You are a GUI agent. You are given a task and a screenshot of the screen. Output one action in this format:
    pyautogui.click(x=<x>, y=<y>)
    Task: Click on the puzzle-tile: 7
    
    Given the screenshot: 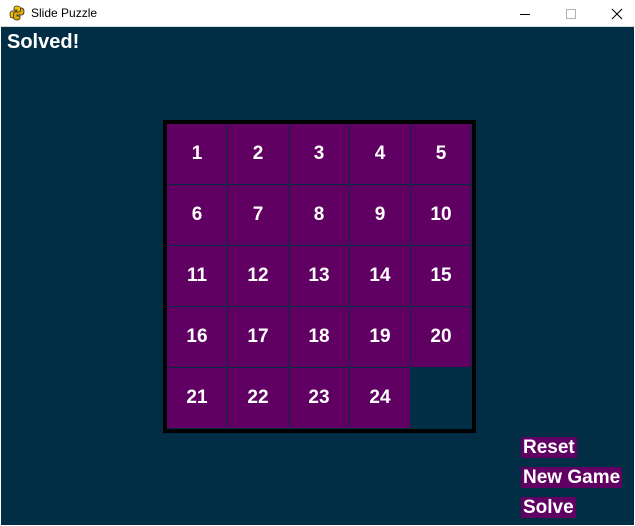 What is the action you would take?
    pyautogui.click(x=258, y=215)
    